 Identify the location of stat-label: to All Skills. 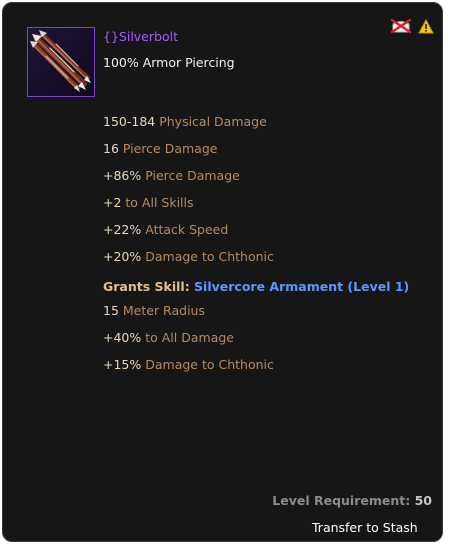
(157, 202).